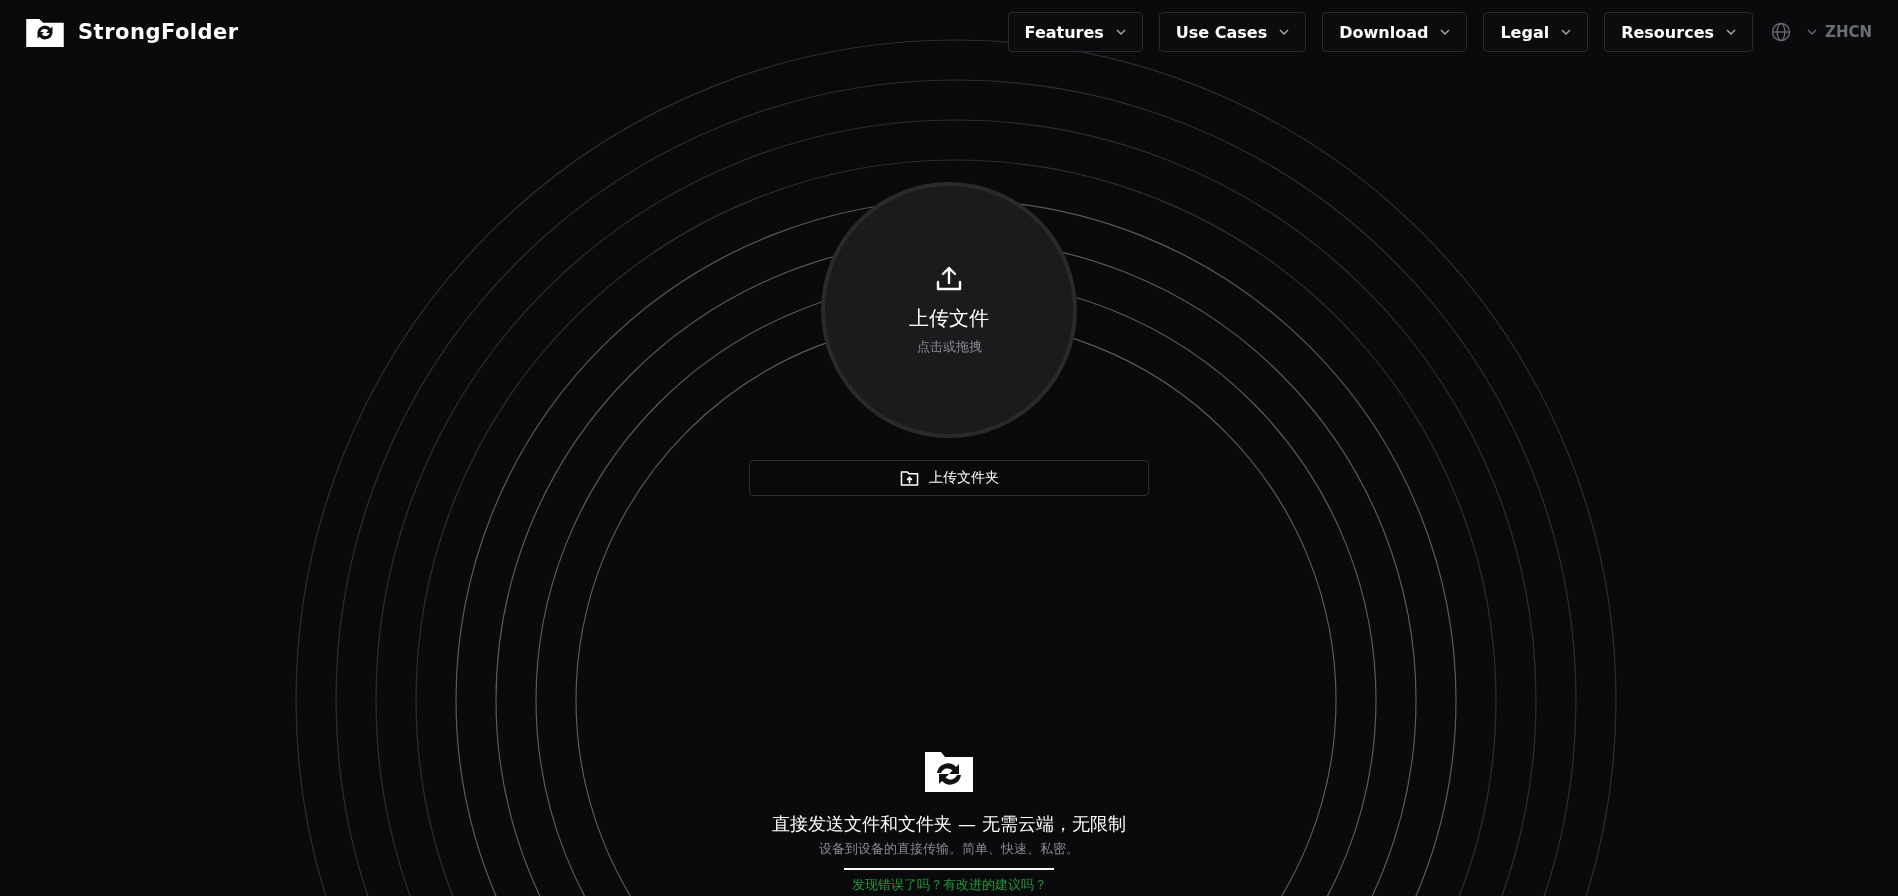 The height and width of the screenshot is (896, 1898). I want to click on upload-icon, so click(949, 278).